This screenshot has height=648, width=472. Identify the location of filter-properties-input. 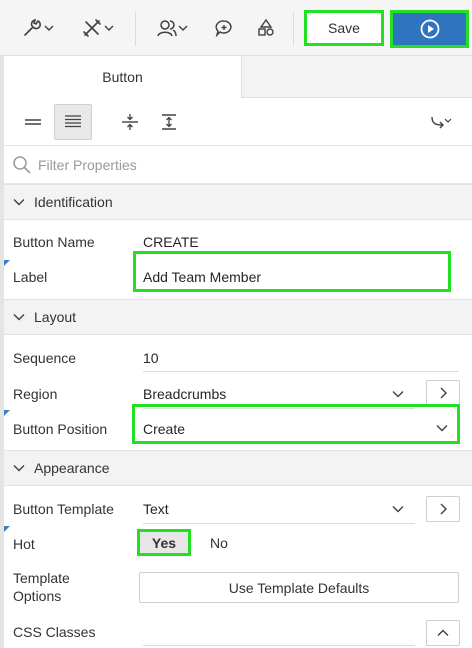
(248, 165).